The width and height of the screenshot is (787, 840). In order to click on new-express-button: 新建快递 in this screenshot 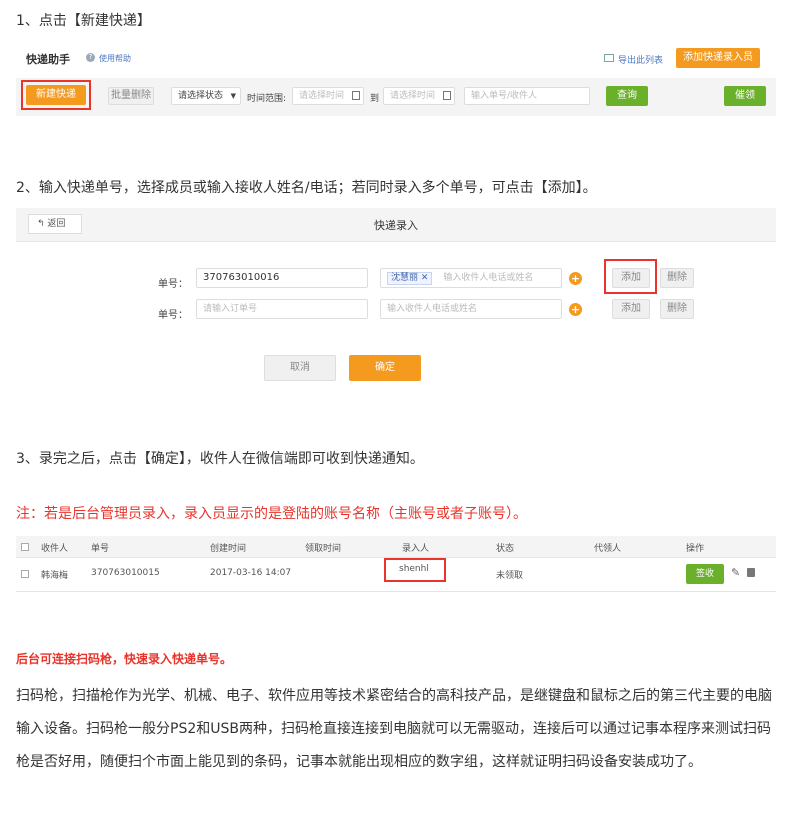, I will do `click(56, 95)`.